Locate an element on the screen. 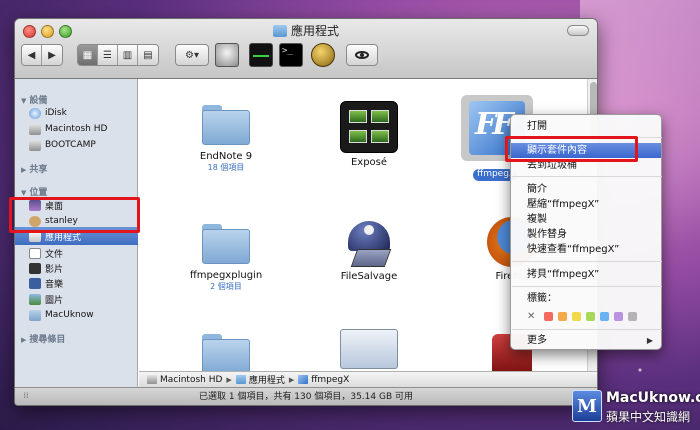  file-item-filesalvage: FileSalvage is located at coordinates (369, 250).